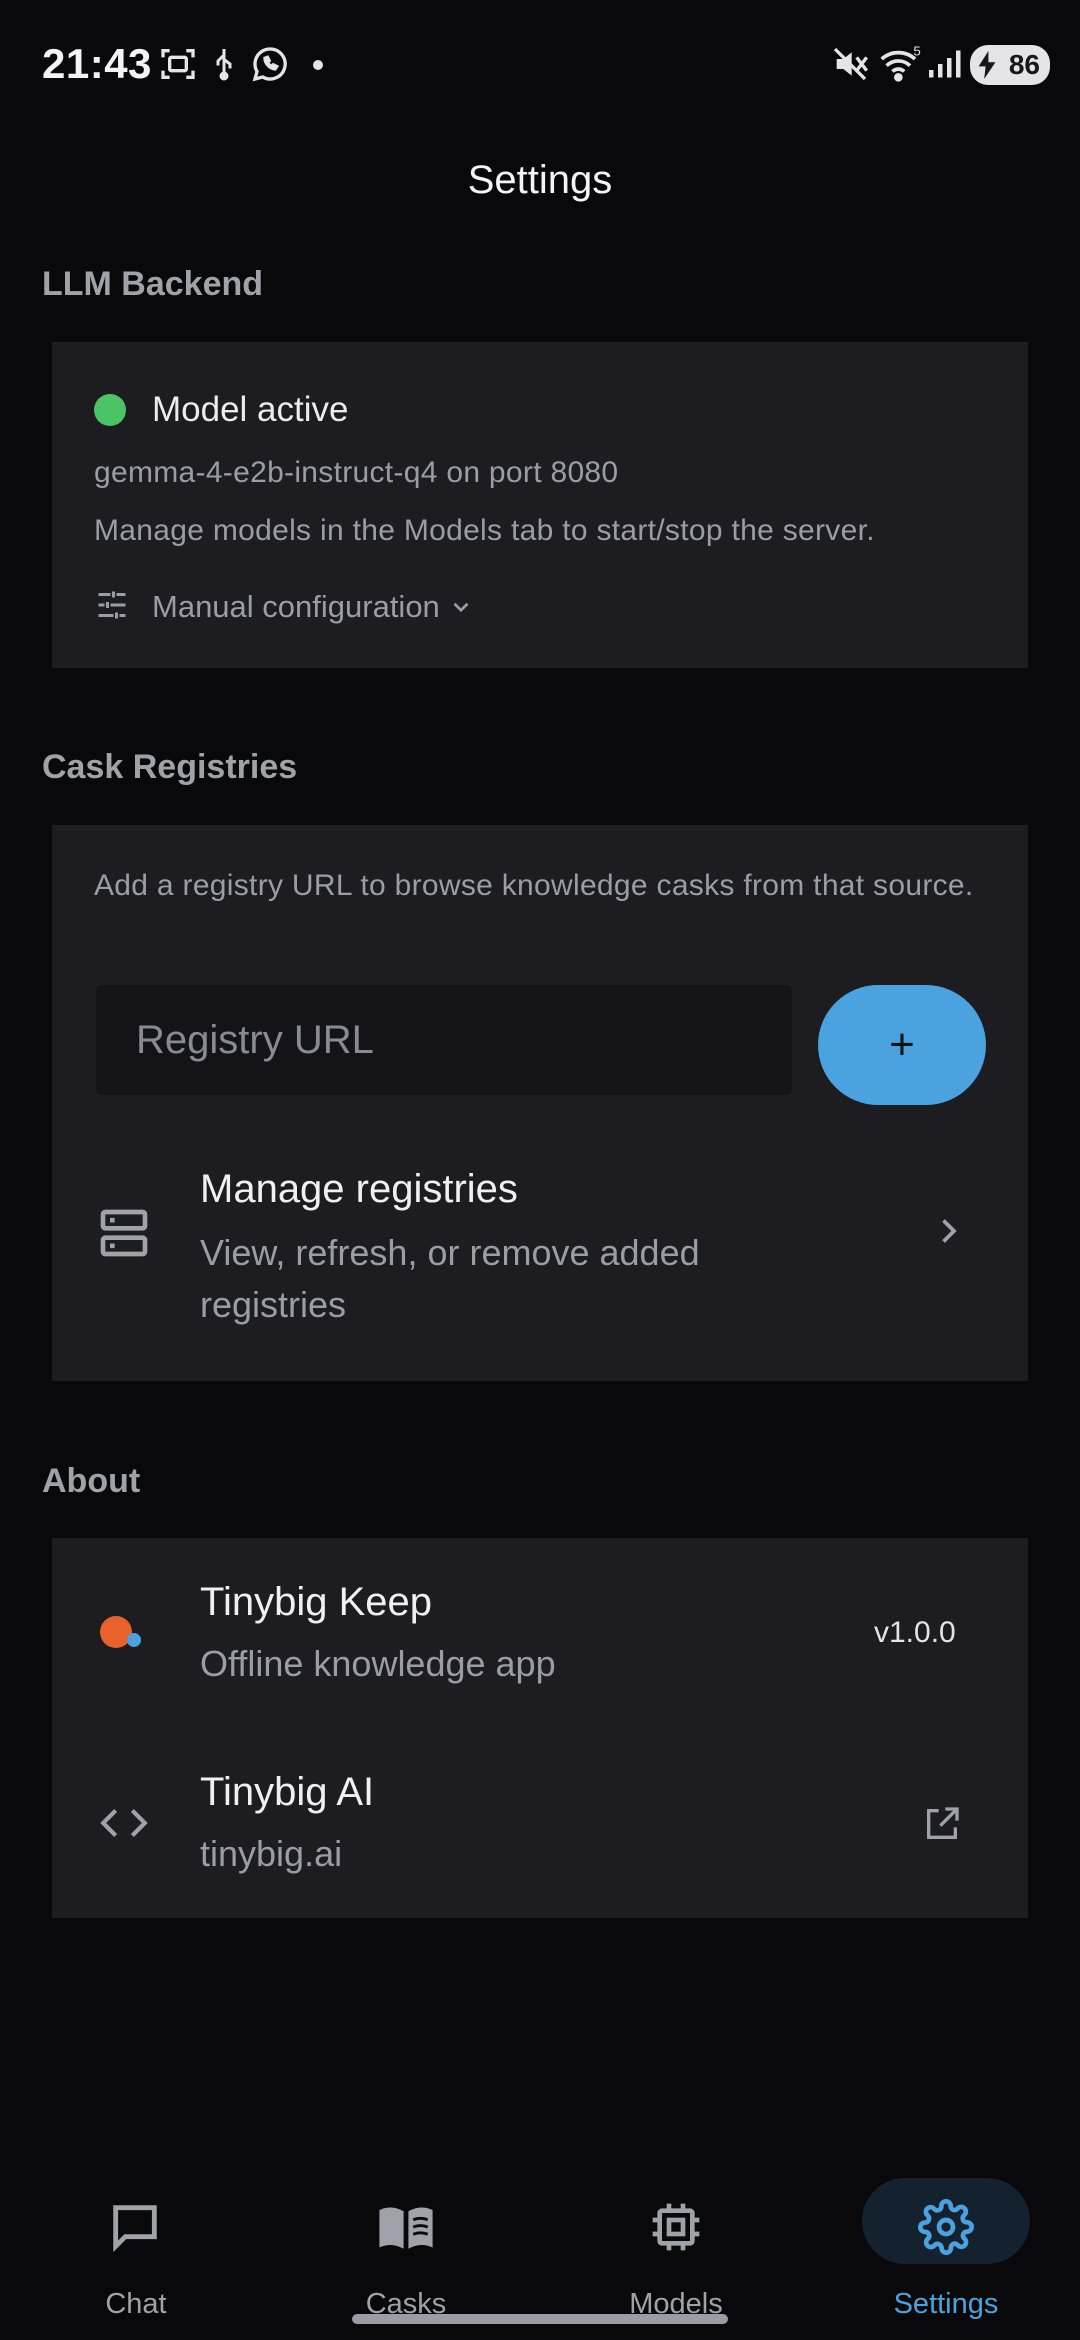  Describe the element at coordinates (124, 1235) in the screenshot. I see `storage-icon` at that location.